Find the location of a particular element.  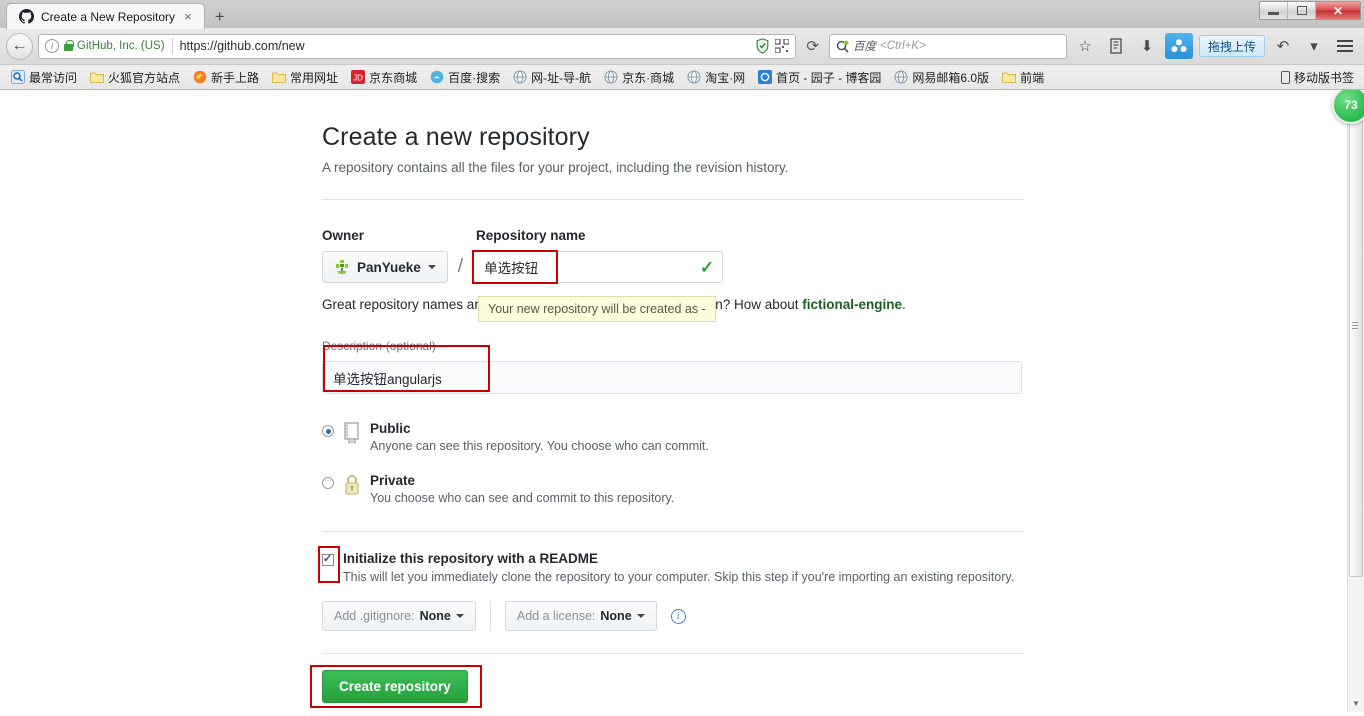

reload-button: ⟳ is located at coordinates (812, 46).